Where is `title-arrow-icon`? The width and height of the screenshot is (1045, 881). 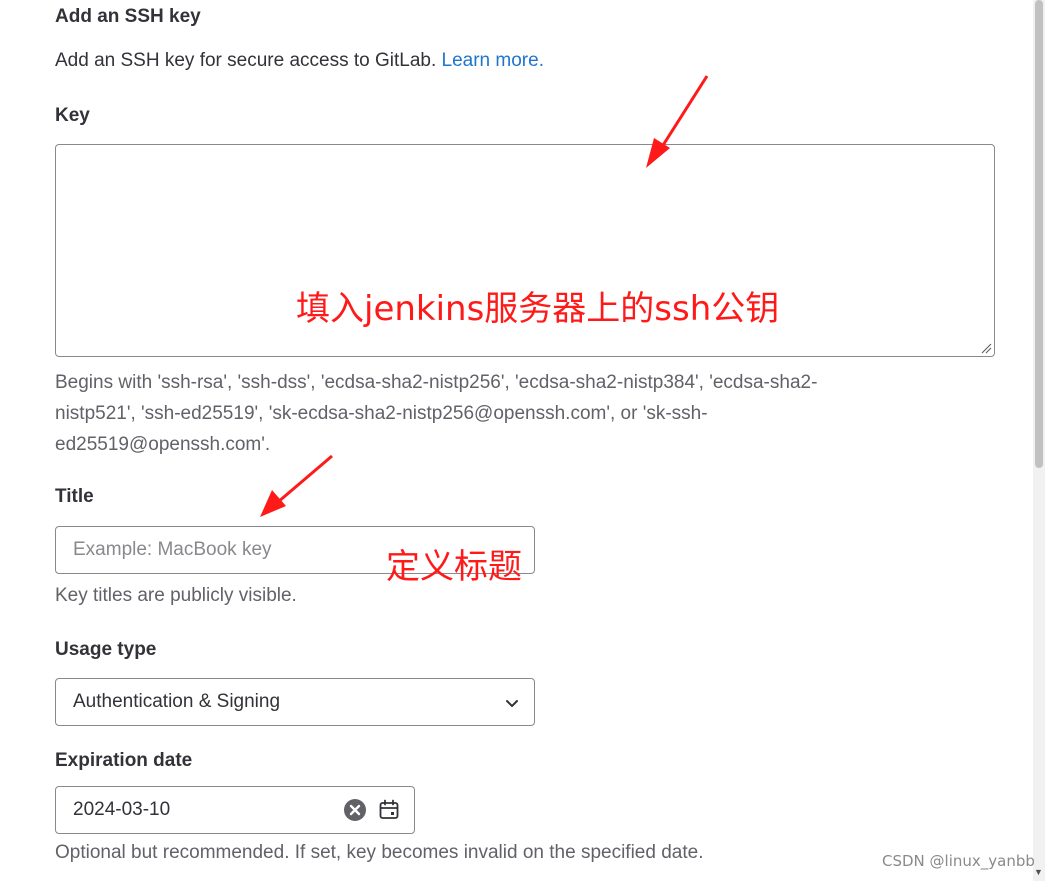 title-arrow-icon is located at coordinates (296, 485).